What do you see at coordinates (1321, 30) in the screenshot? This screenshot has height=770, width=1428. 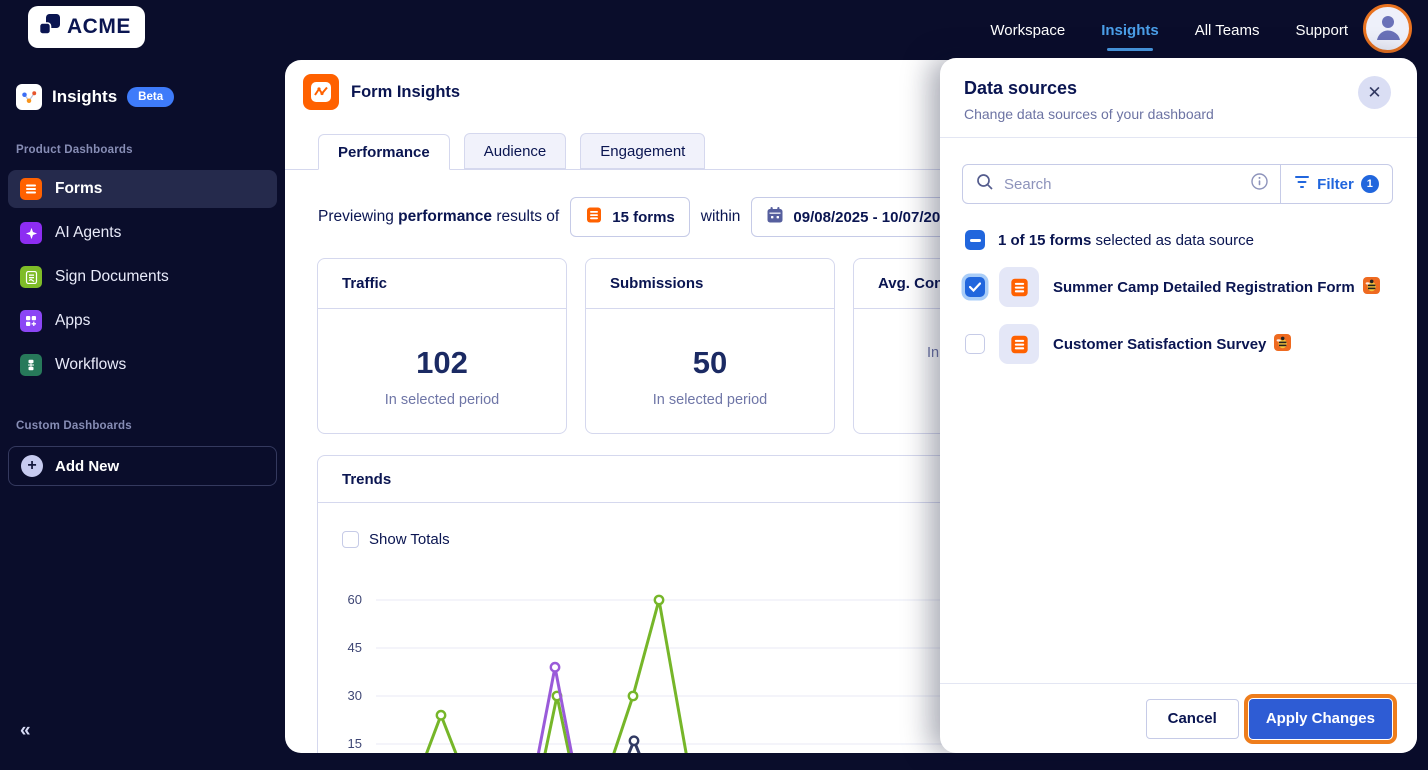 I see `nav-support: Support` at bounding box center [1321, 30].